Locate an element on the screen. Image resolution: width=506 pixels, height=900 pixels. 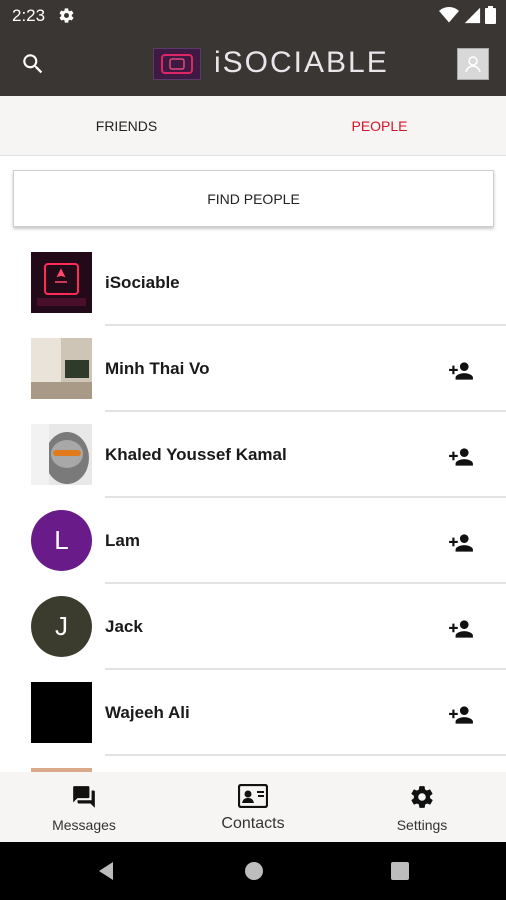
avatar-letter: L is located at coordinates (61, 540).